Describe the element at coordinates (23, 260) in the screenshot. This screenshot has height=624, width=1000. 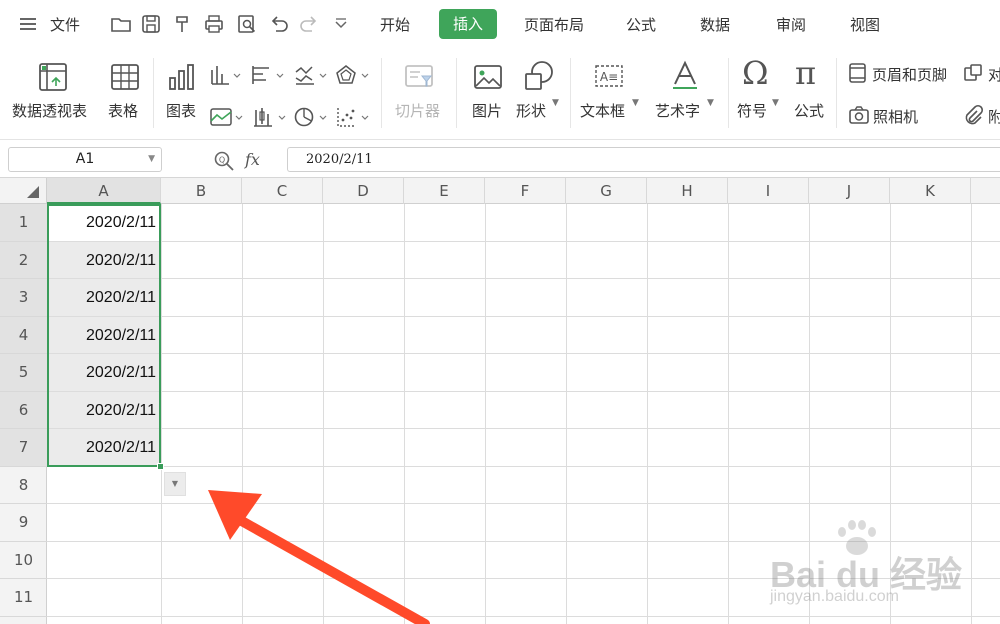
I see `row-header-2: 2` at that location.